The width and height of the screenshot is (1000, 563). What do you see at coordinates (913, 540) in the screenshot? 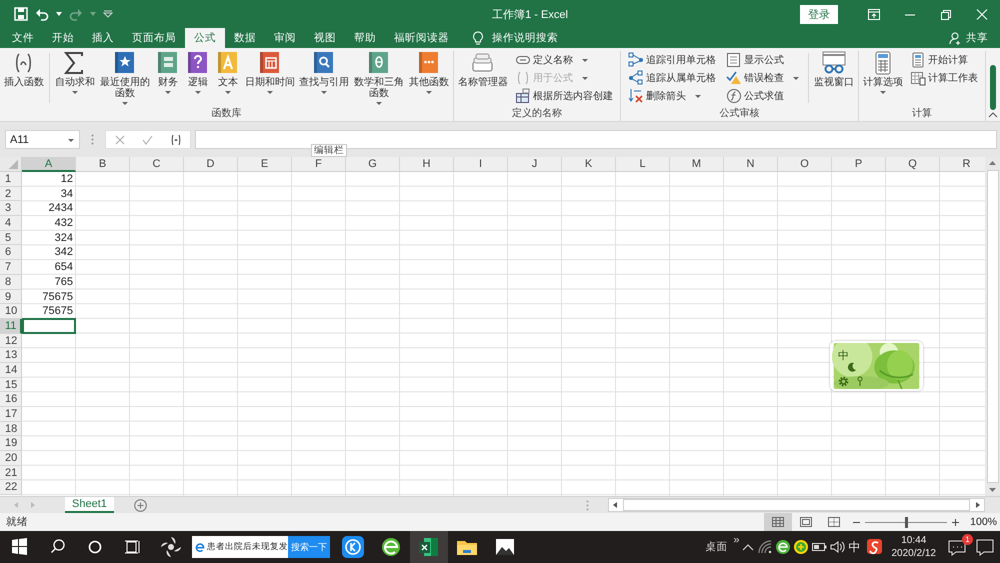
I see `clock-time: 10:44` at bounding box center [913, 540].